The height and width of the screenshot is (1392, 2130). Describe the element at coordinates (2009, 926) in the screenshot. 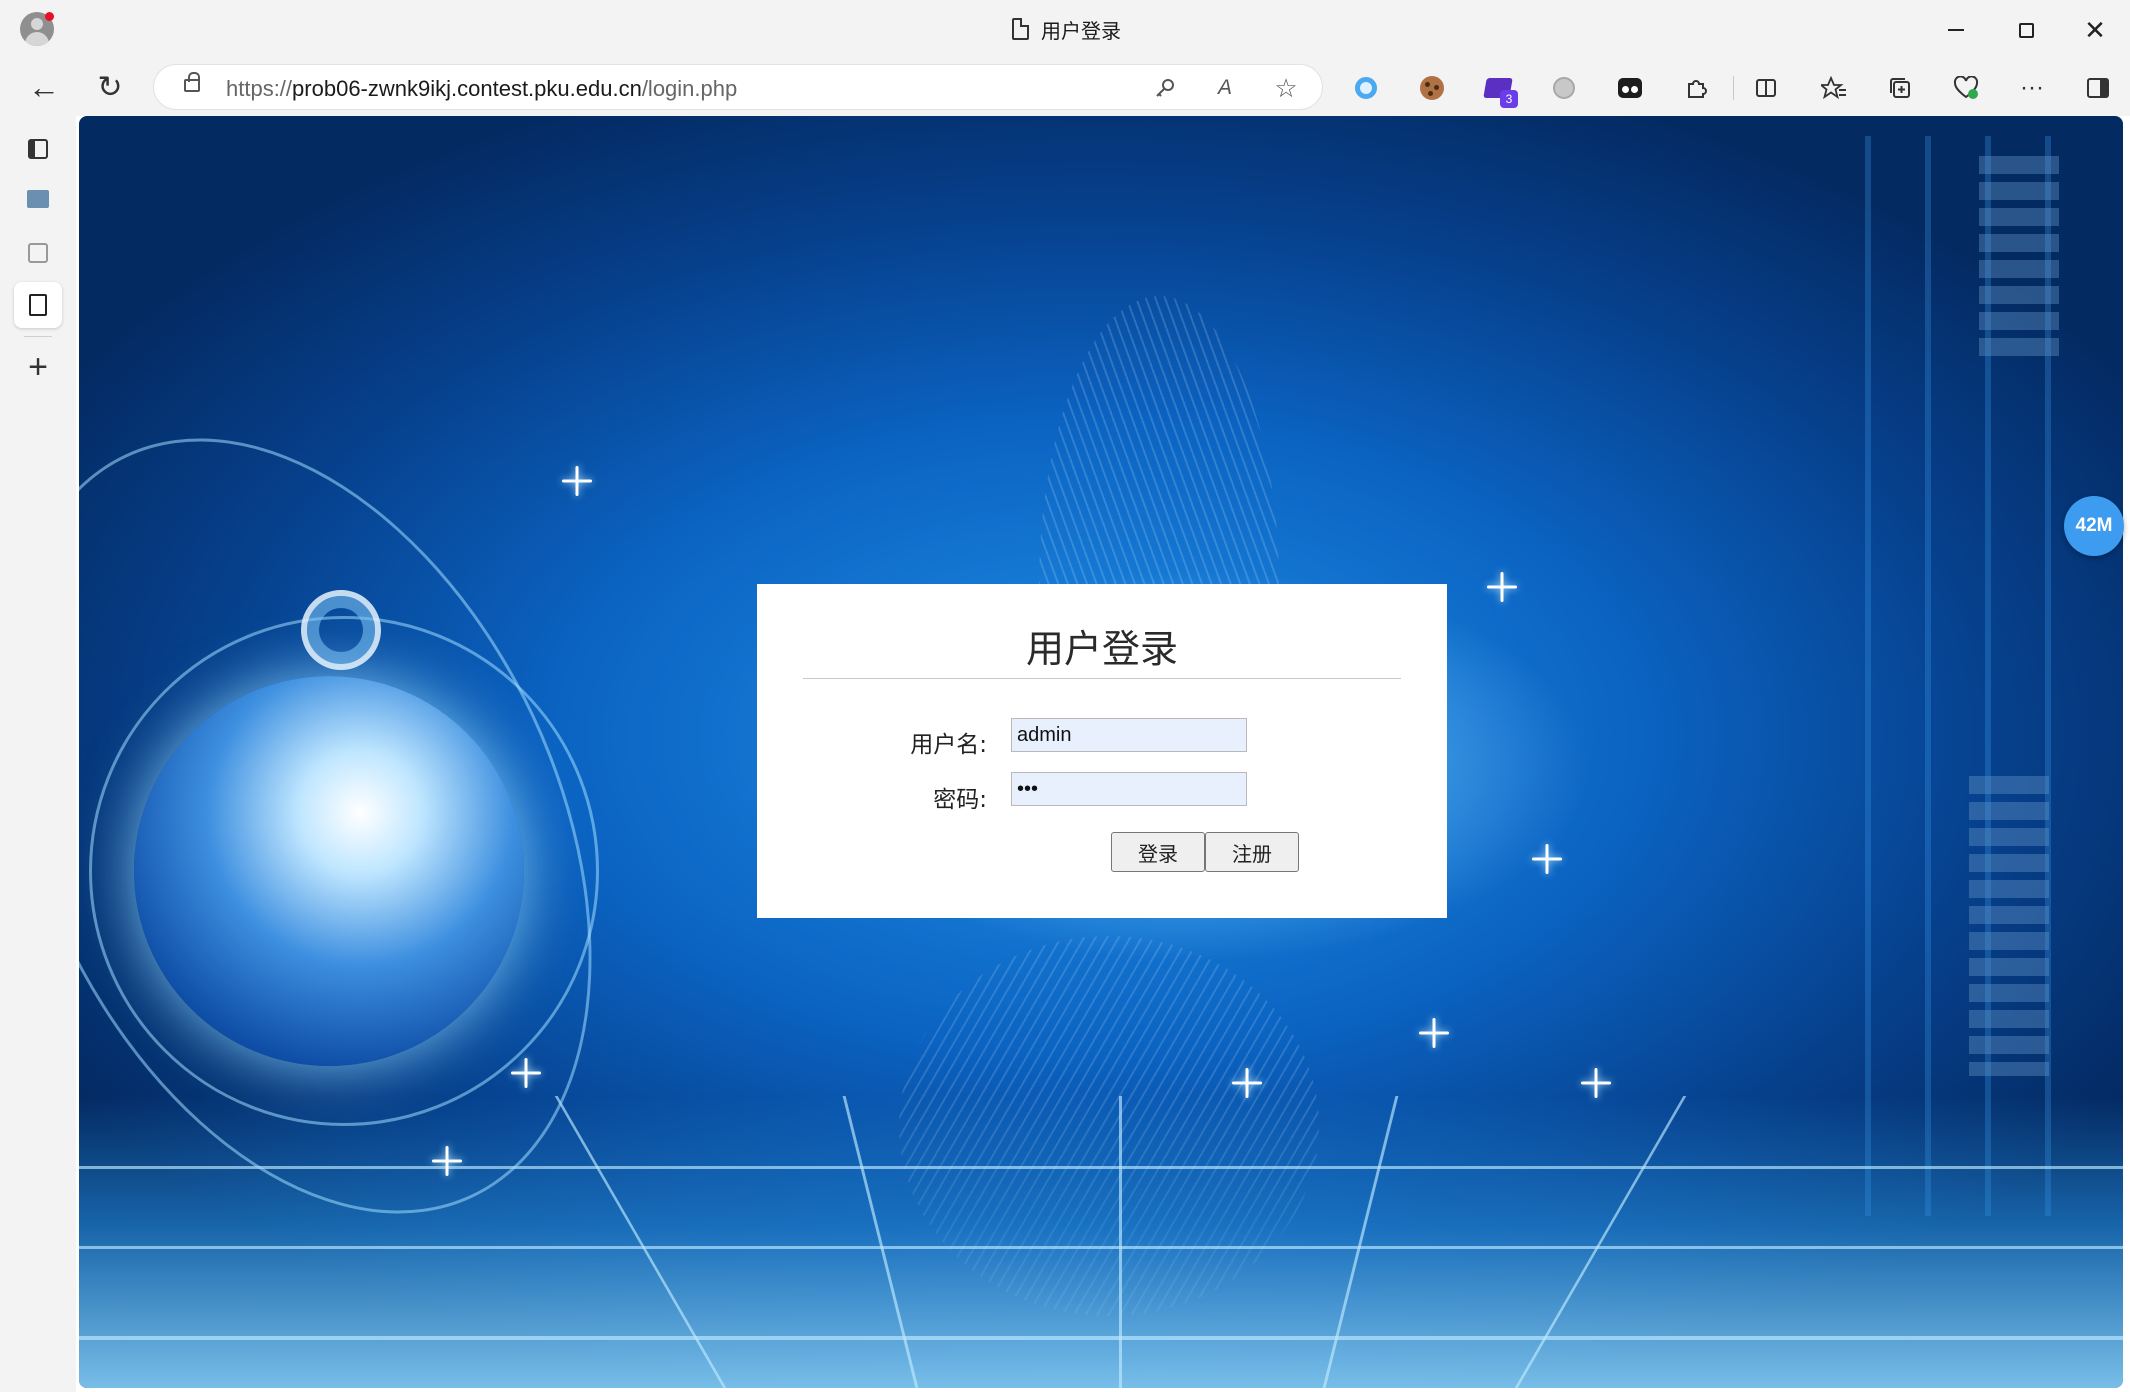

I see `background-blocks-lower` at that location.